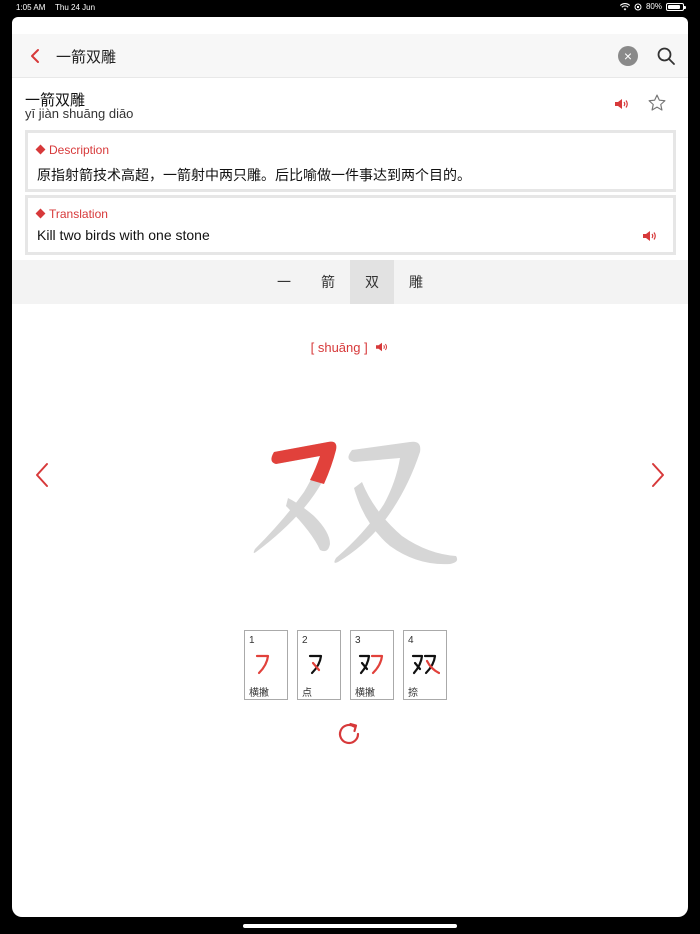  What do you see at coordinates (78, 214) in the screenshot?
I see `translation-label-text: Translation` at bounding box center [78, 214].